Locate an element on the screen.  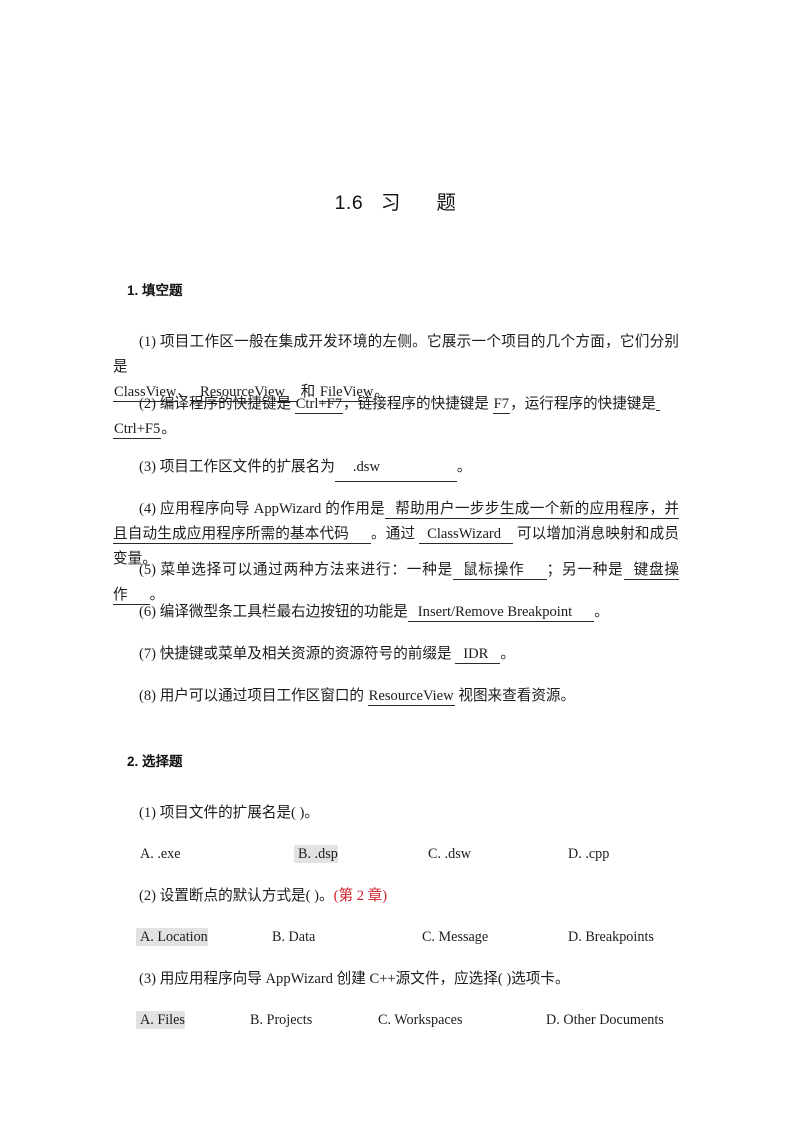
fill-question-8: (8) 用户可以通过项目工作区窗口的 ResourceView 视图来查看资源。 is located at coordinates (396, 696).